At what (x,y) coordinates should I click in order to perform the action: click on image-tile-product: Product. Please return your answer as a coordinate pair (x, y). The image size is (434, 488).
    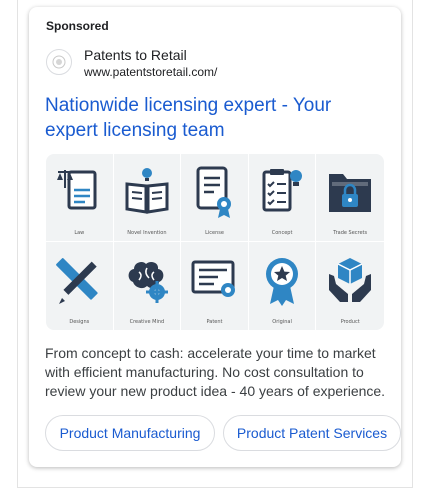
    Looking at the image, I should click on (350, 286).